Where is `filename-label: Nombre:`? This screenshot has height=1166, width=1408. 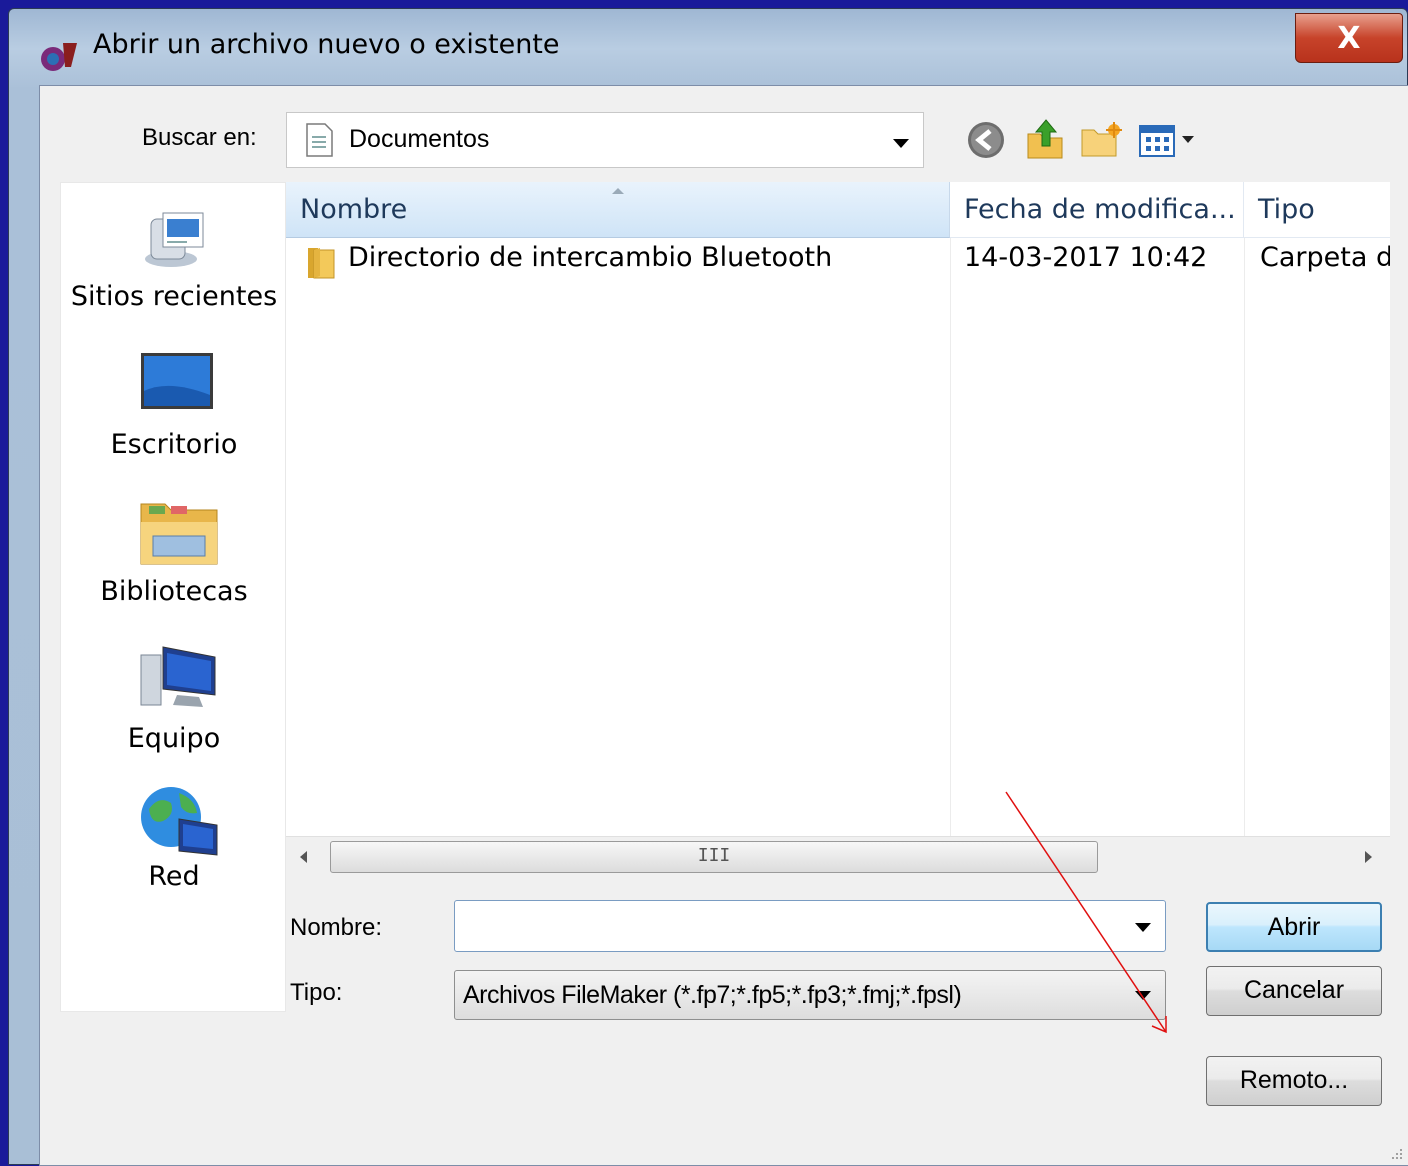 filename-label: Nombre: is located at coordinates (336, 927).